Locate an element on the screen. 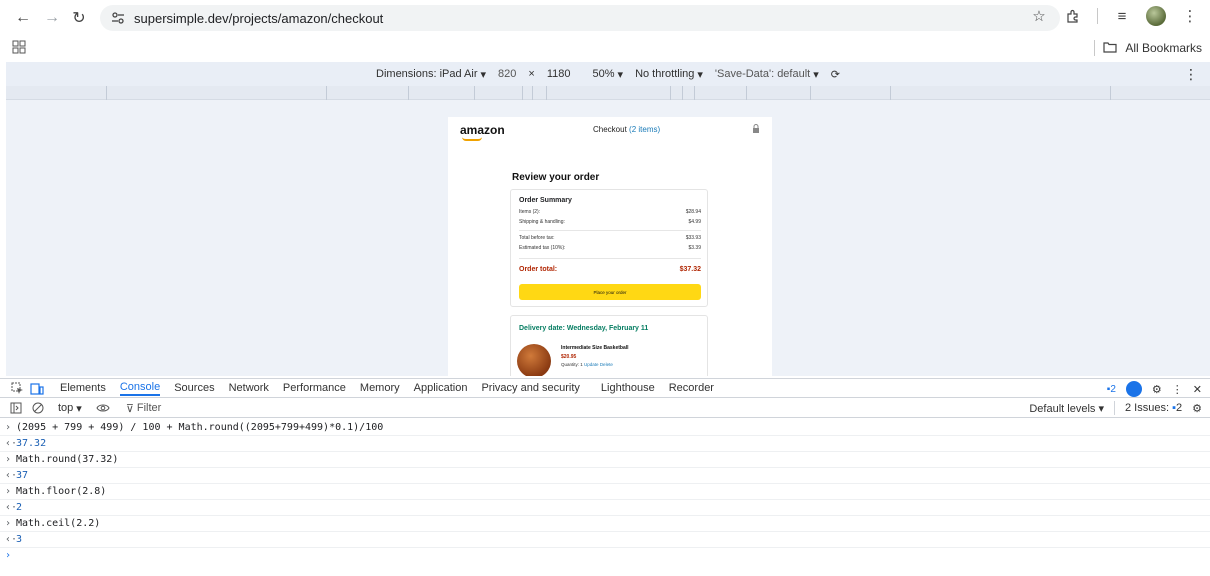 This screenshot has height=576, width=1210. log-levels-select: Default levels ▾ is located at coordinates (1066, 408).